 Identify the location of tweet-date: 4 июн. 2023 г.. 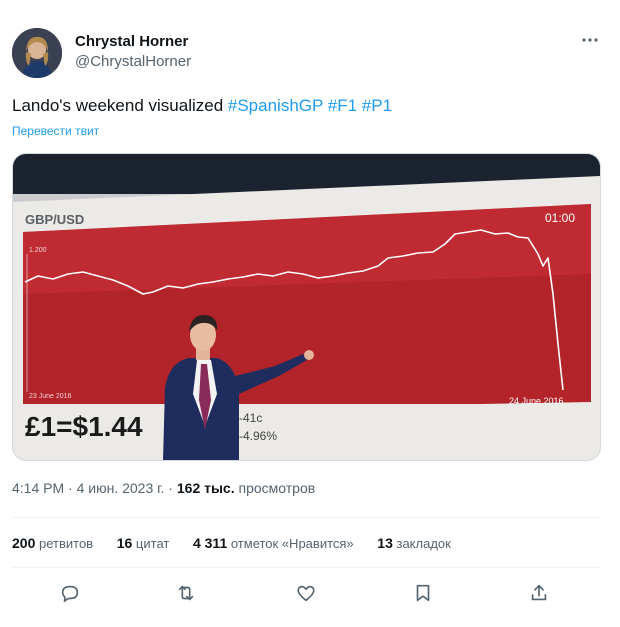
(120, 488).